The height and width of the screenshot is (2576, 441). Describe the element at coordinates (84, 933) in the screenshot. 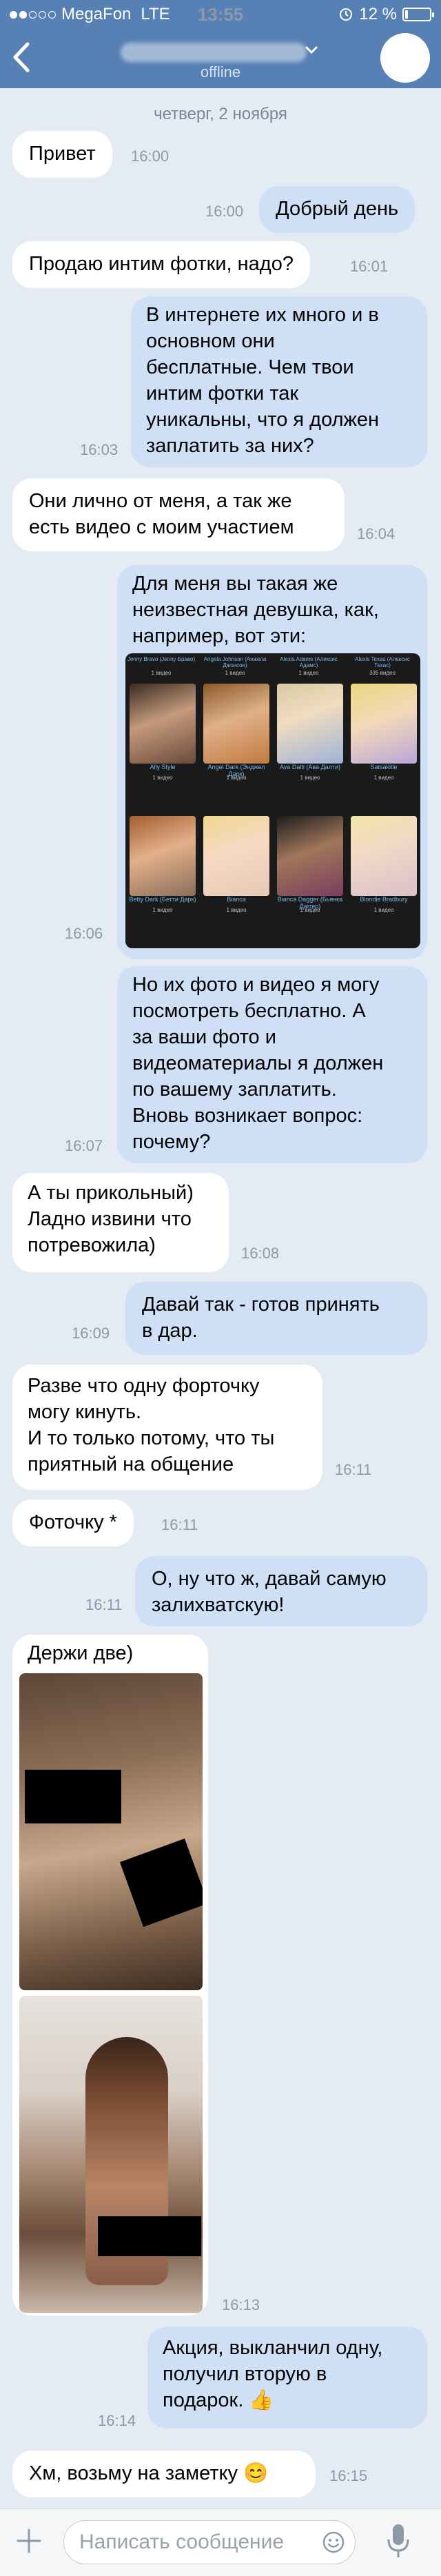

I see `message-time: 16:06` at that location.